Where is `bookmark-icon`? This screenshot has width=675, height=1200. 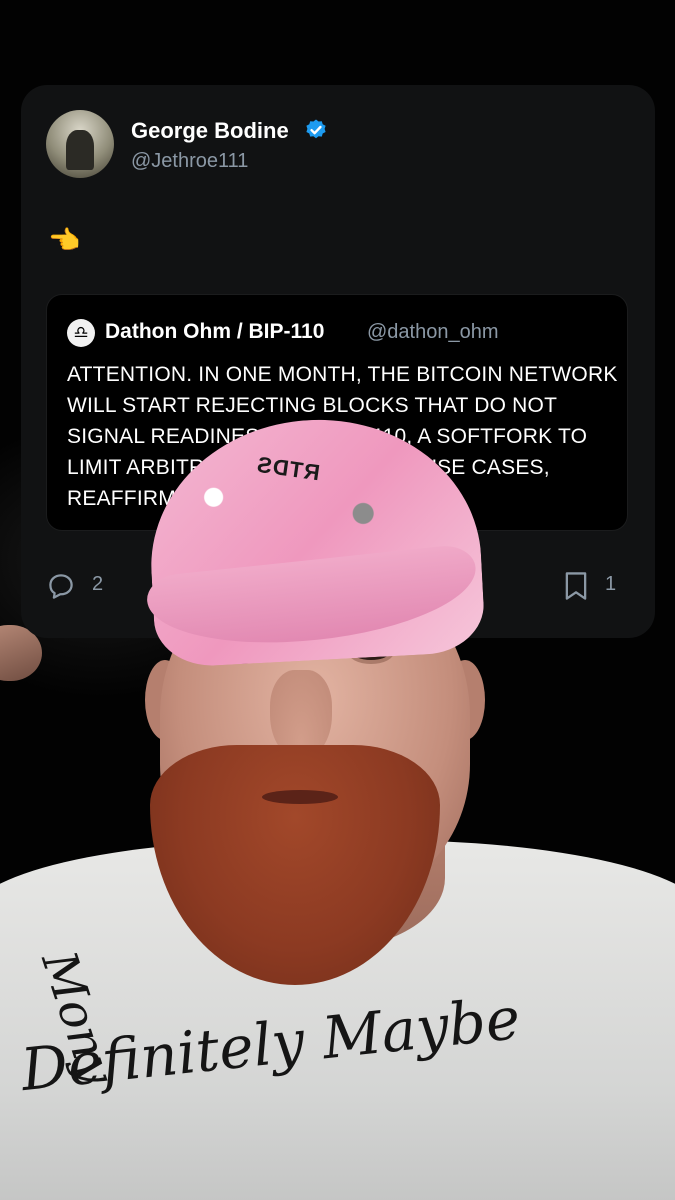 bookmark-icon is located at coordinates (576, 586).